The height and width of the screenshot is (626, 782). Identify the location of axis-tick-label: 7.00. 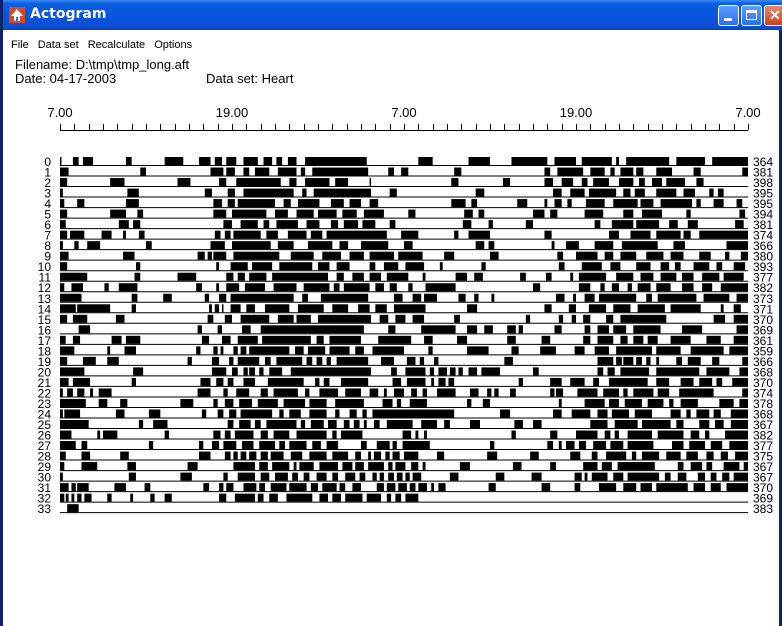
(403, 112).